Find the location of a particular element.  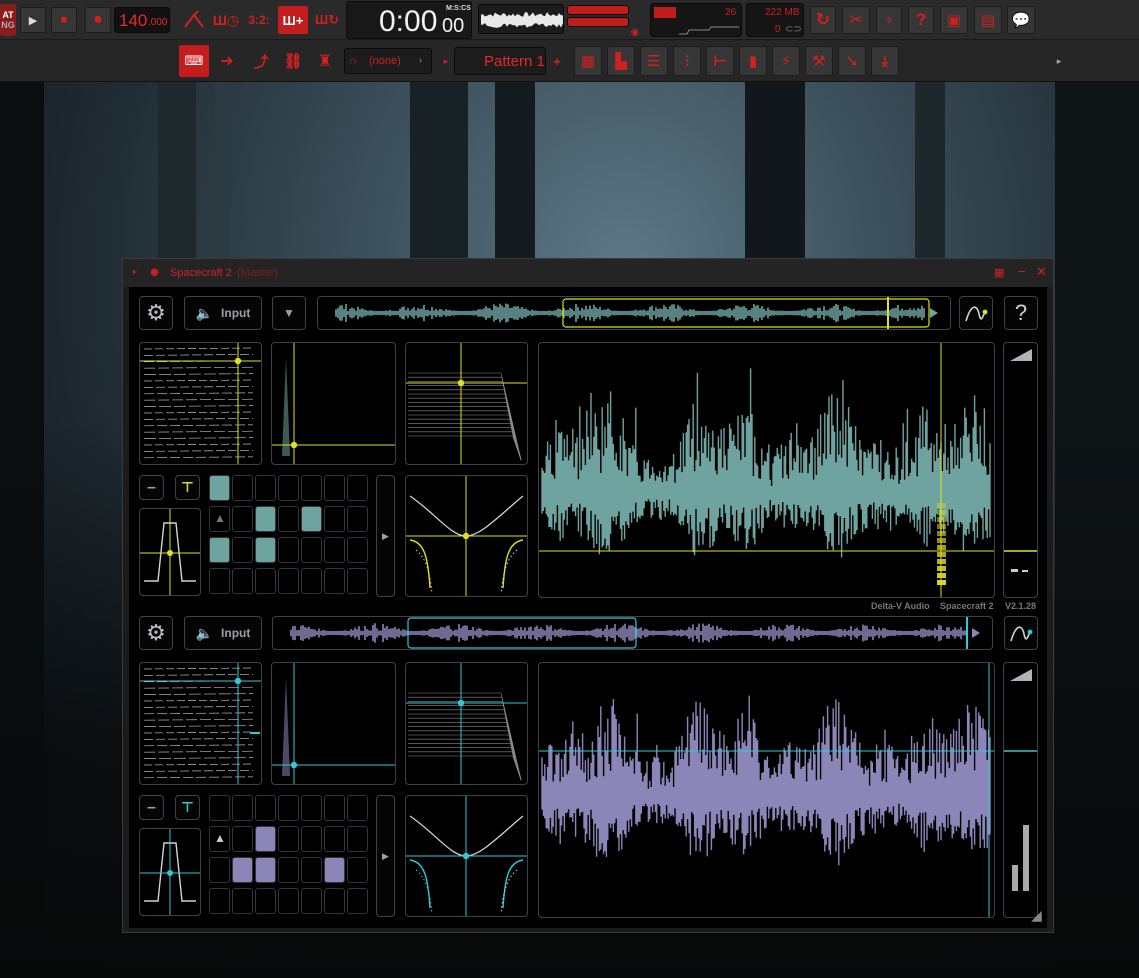

window-close-icon: ✕ is located at coordinates (1041, 272).